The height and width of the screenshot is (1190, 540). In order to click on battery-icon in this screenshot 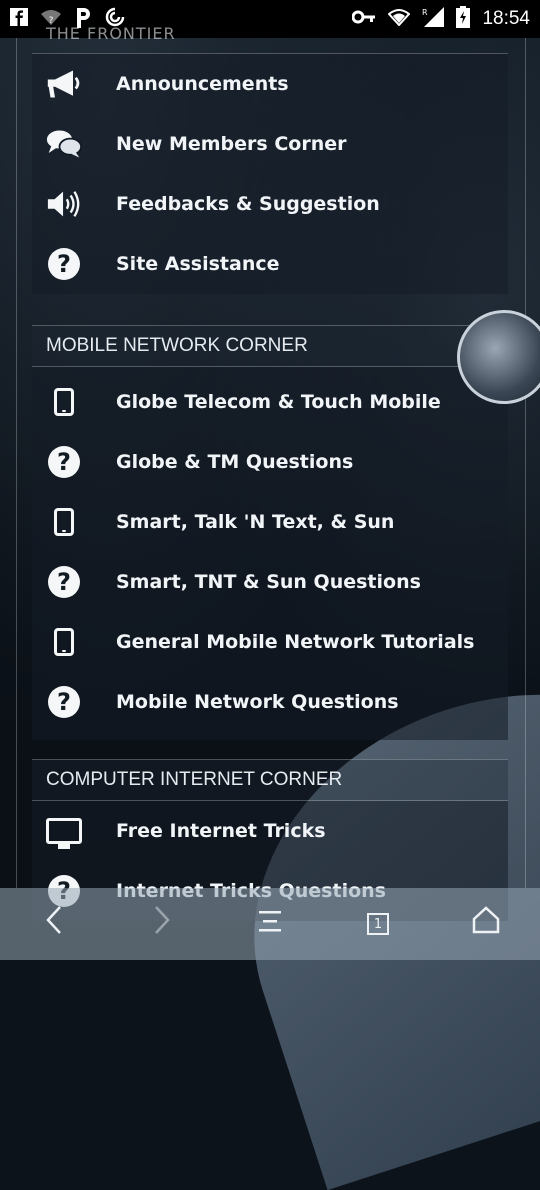, I will do `click(463, 19)`.